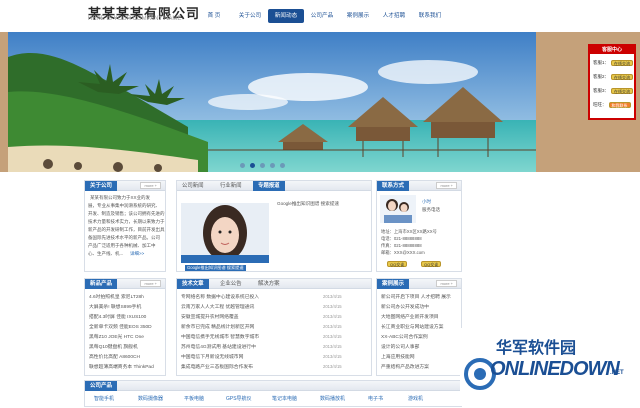  I want to click on footer-product-item: 游戏机, so click(415, 398).